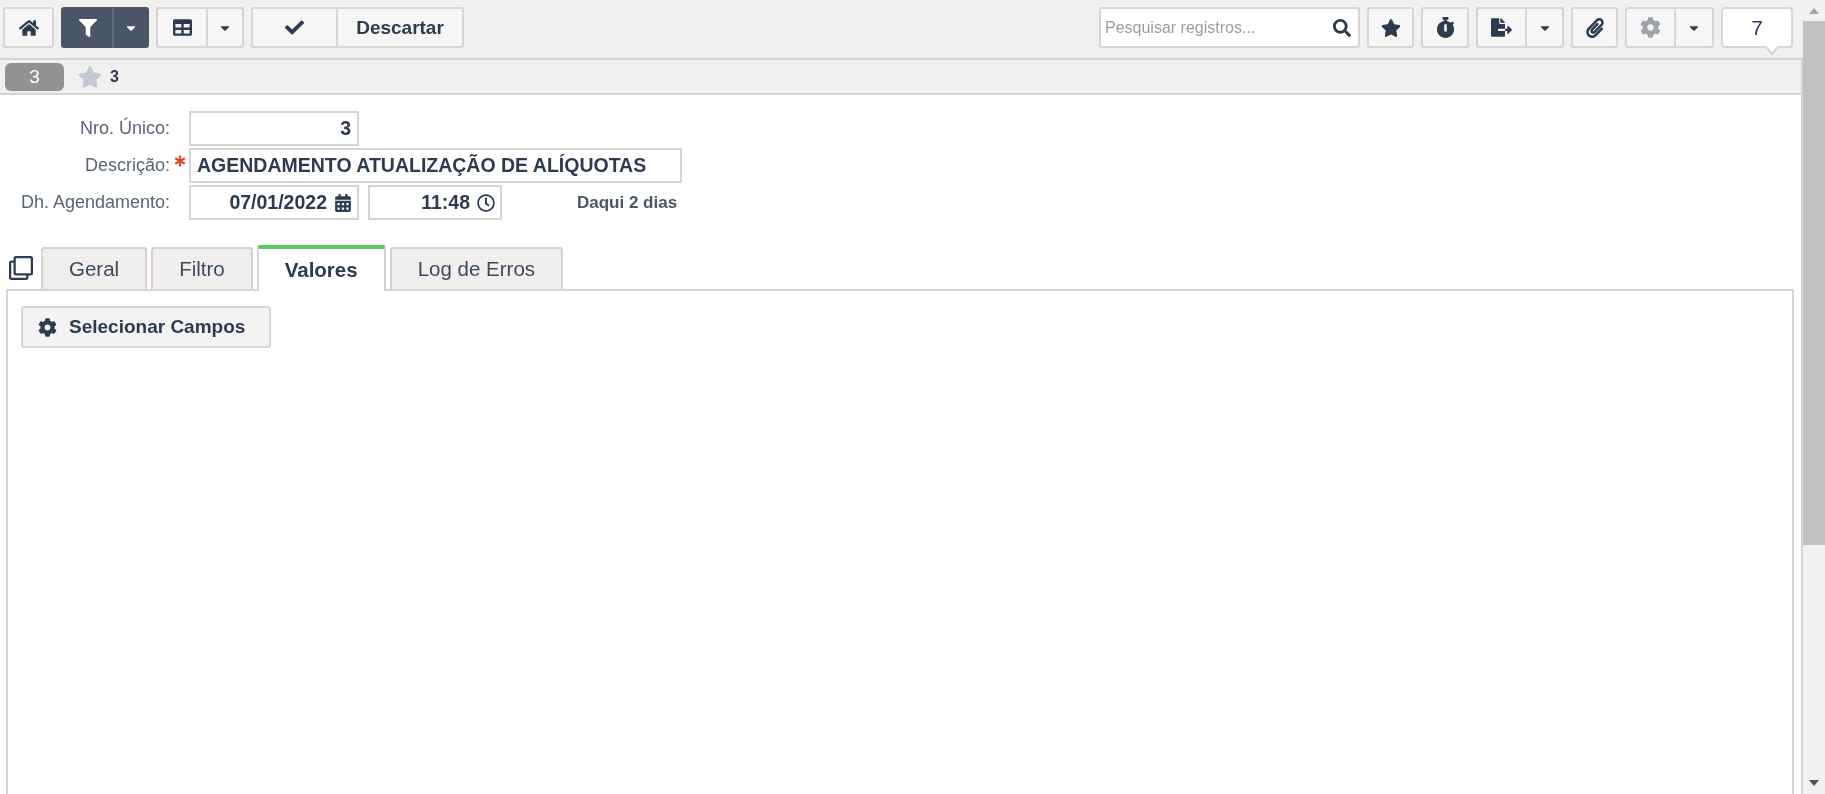  Describe the element at coordinates (1650, 27) in the screenshot. I see `settings-icon` at that location.